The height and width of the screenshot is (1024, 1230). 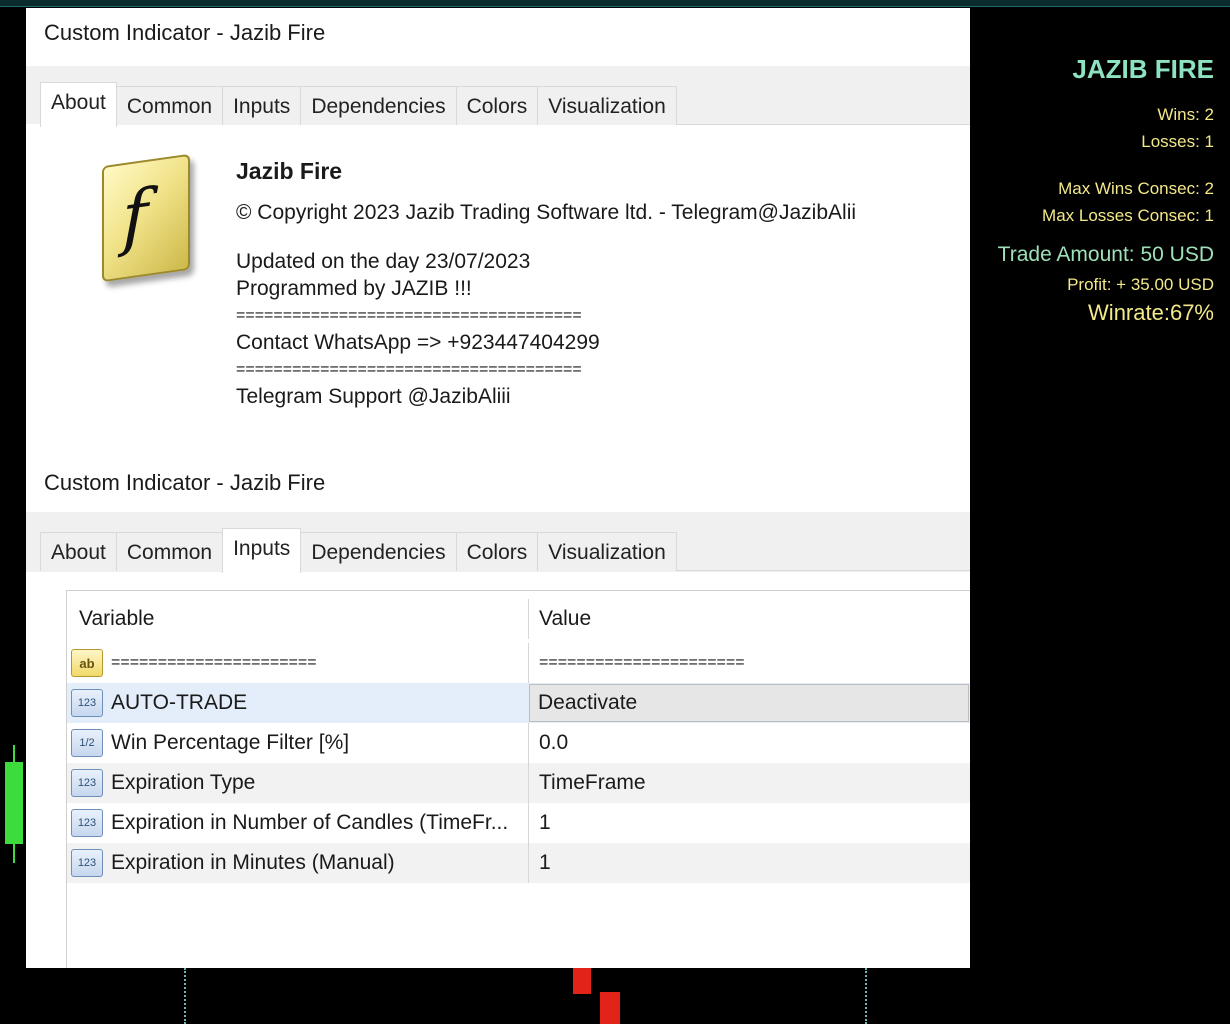 I want to click on wins-count: Wins: 2, so click(x=1185, y=114).